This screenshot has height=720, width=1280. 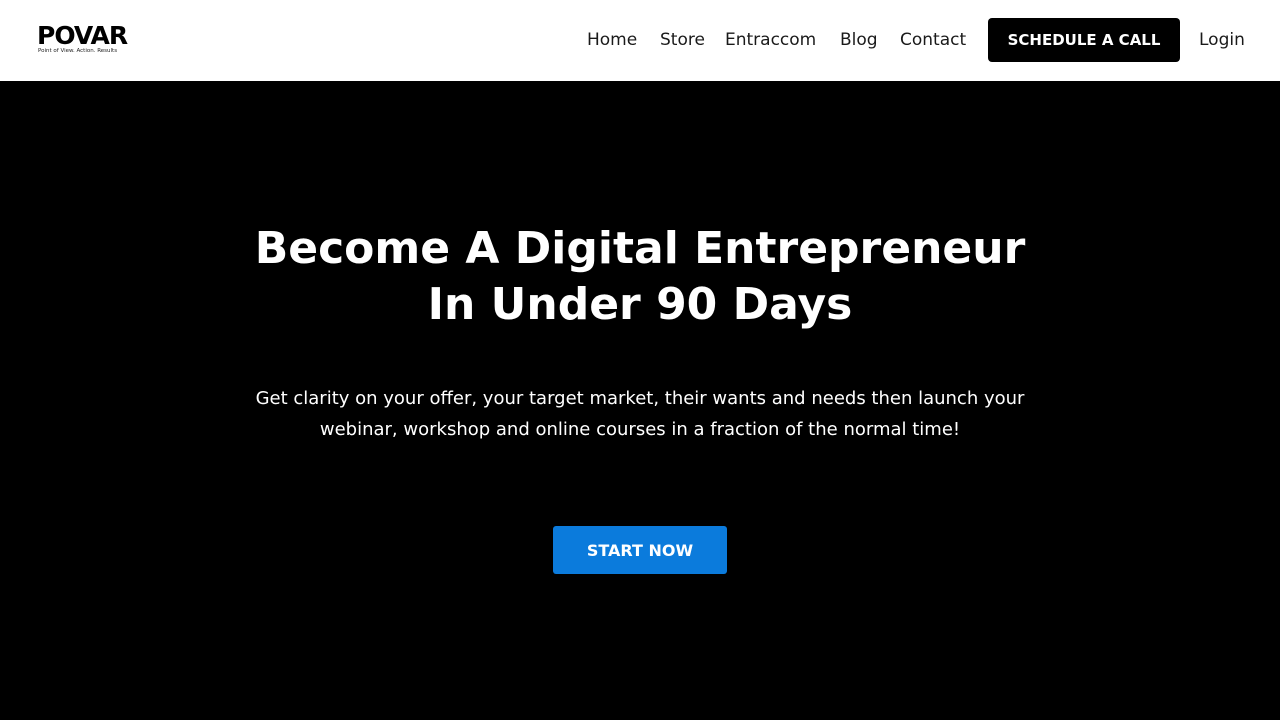 What do you see at coordinates (859, 40) in the screenshot?
I see `nav-link-blog: Blog` at bounding box center [859, 40].